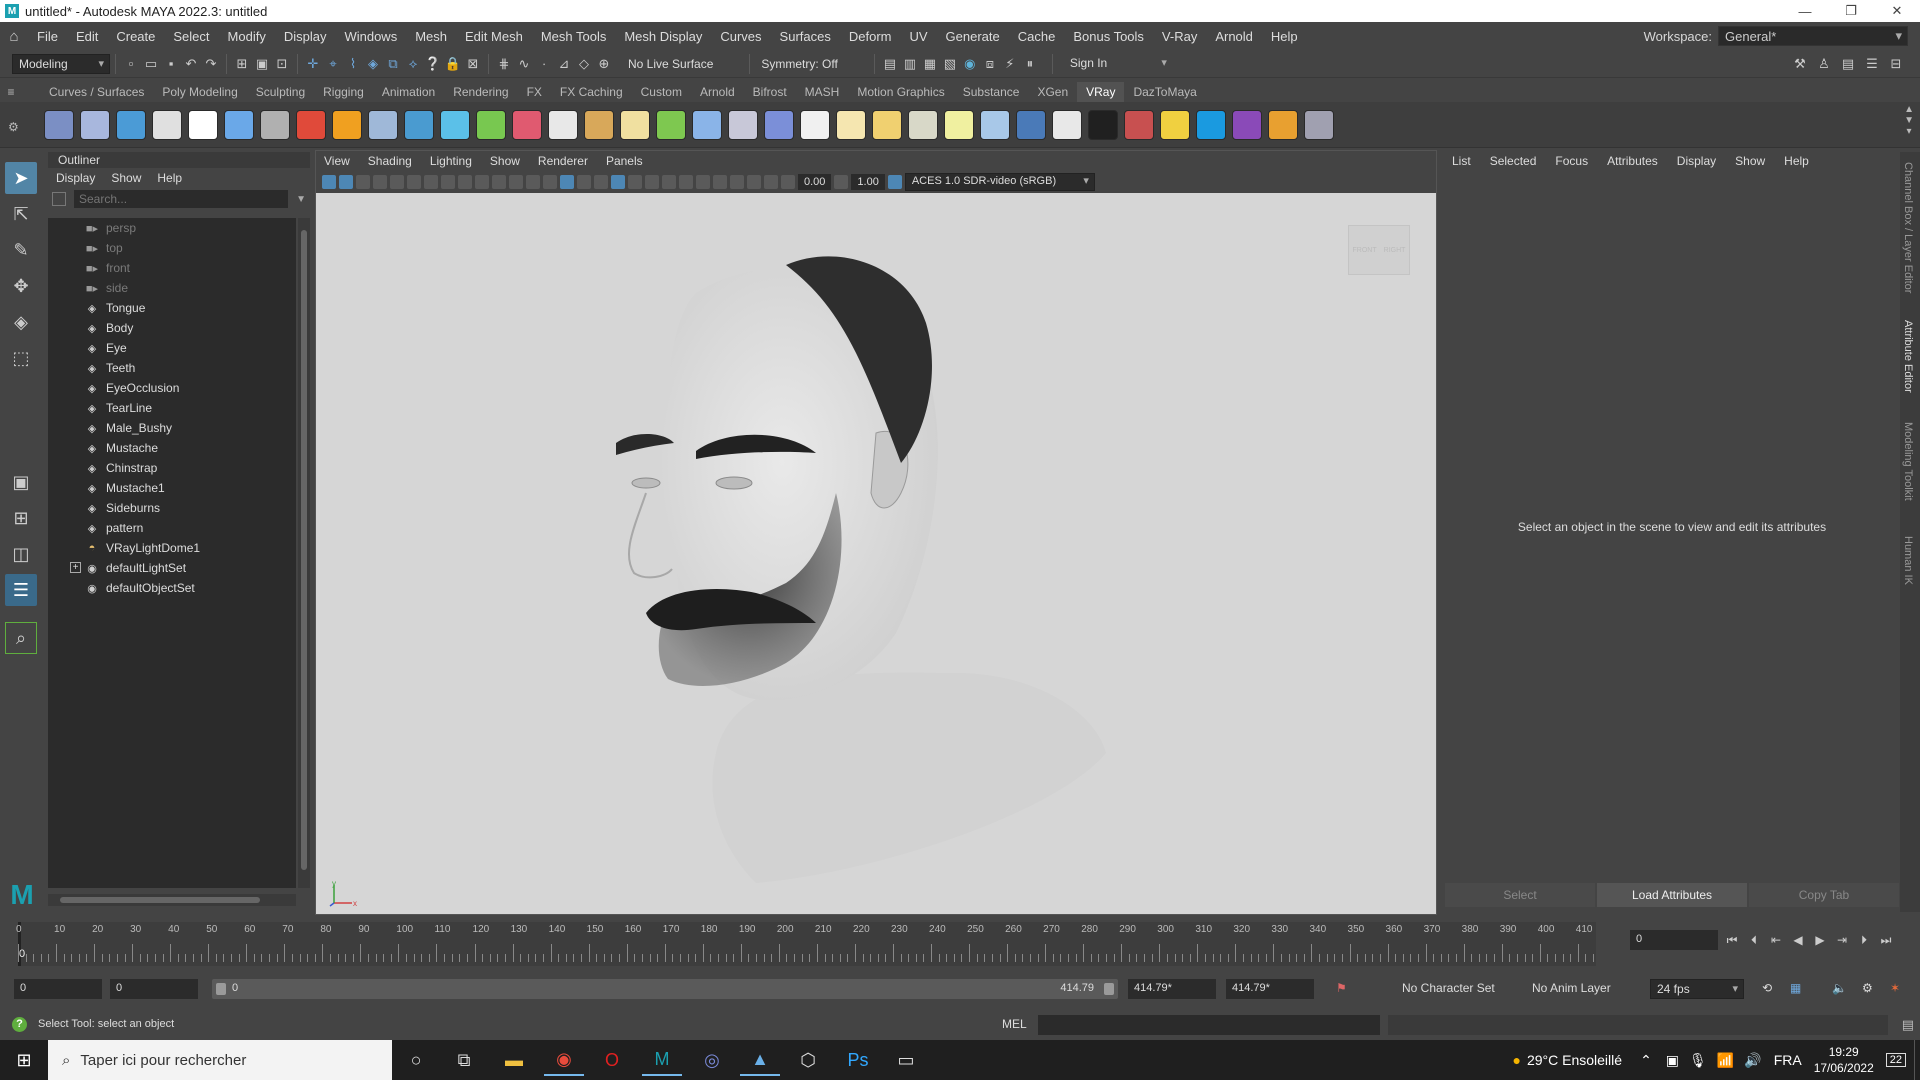 Image resolution: width=1920 pixels, height=1080 pixels. What do you see at coordinates (280, 92) in the screenshot?
I see `shelf-tab-sculpting: Sculpting` at bounding box center [280, 92].